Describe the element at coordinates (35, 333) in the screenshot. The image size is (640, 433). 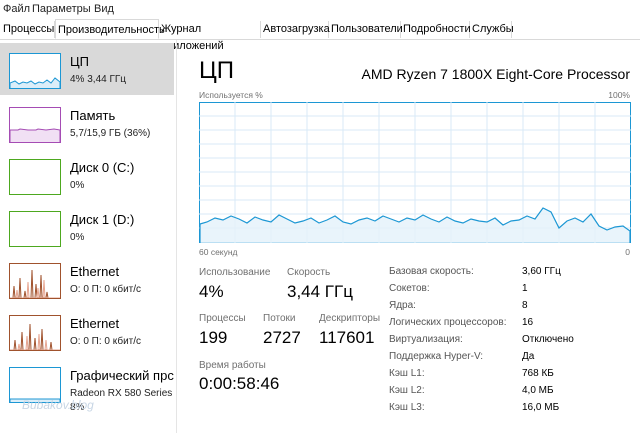
I see `ethernet-2-thumbnail-graph` at that location.